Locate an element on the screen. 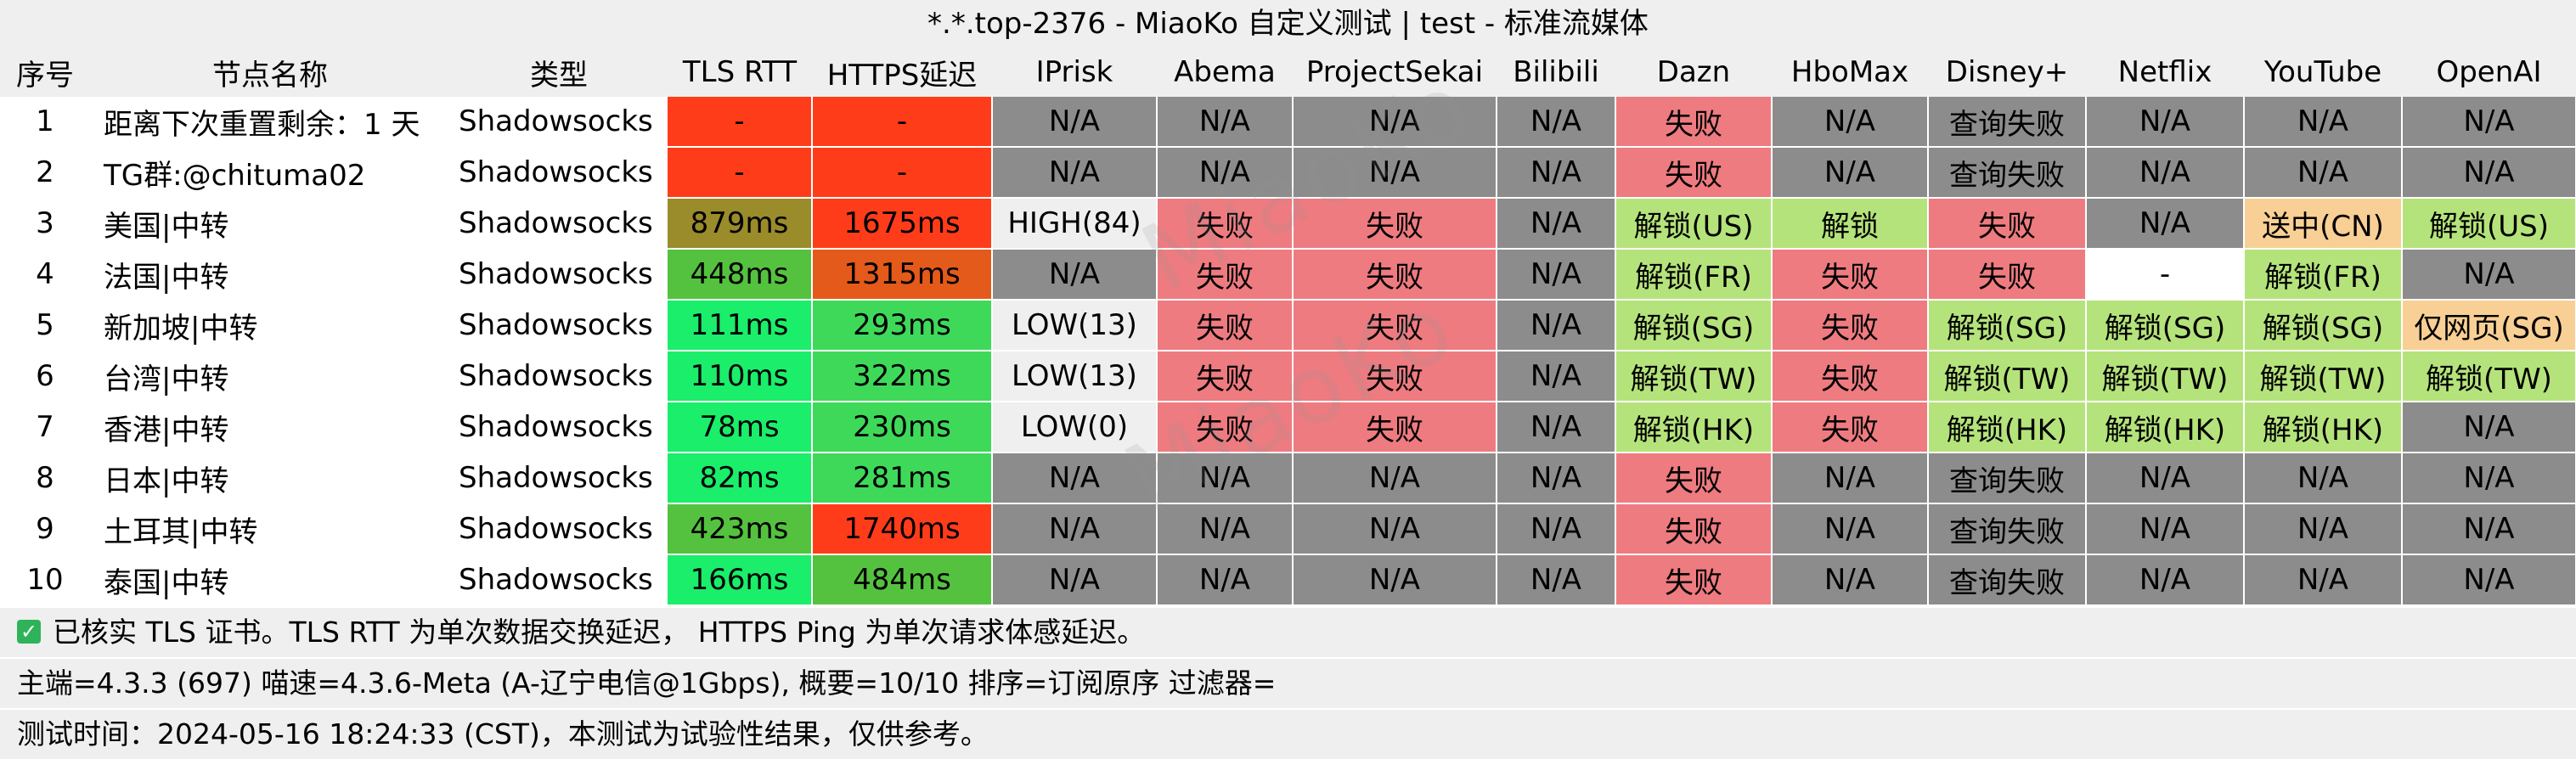 The height and width of the screenshot is (759, 2576). node-name: TG群:@chituma02 is located at coordinates (270, 173).